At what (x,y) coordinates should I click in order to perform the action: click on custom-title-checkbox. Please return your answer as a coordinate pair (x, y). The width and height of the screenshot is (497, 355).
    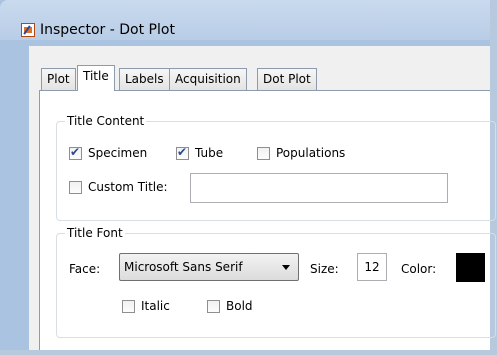
    Looking at the image, I should click on (75, 187).